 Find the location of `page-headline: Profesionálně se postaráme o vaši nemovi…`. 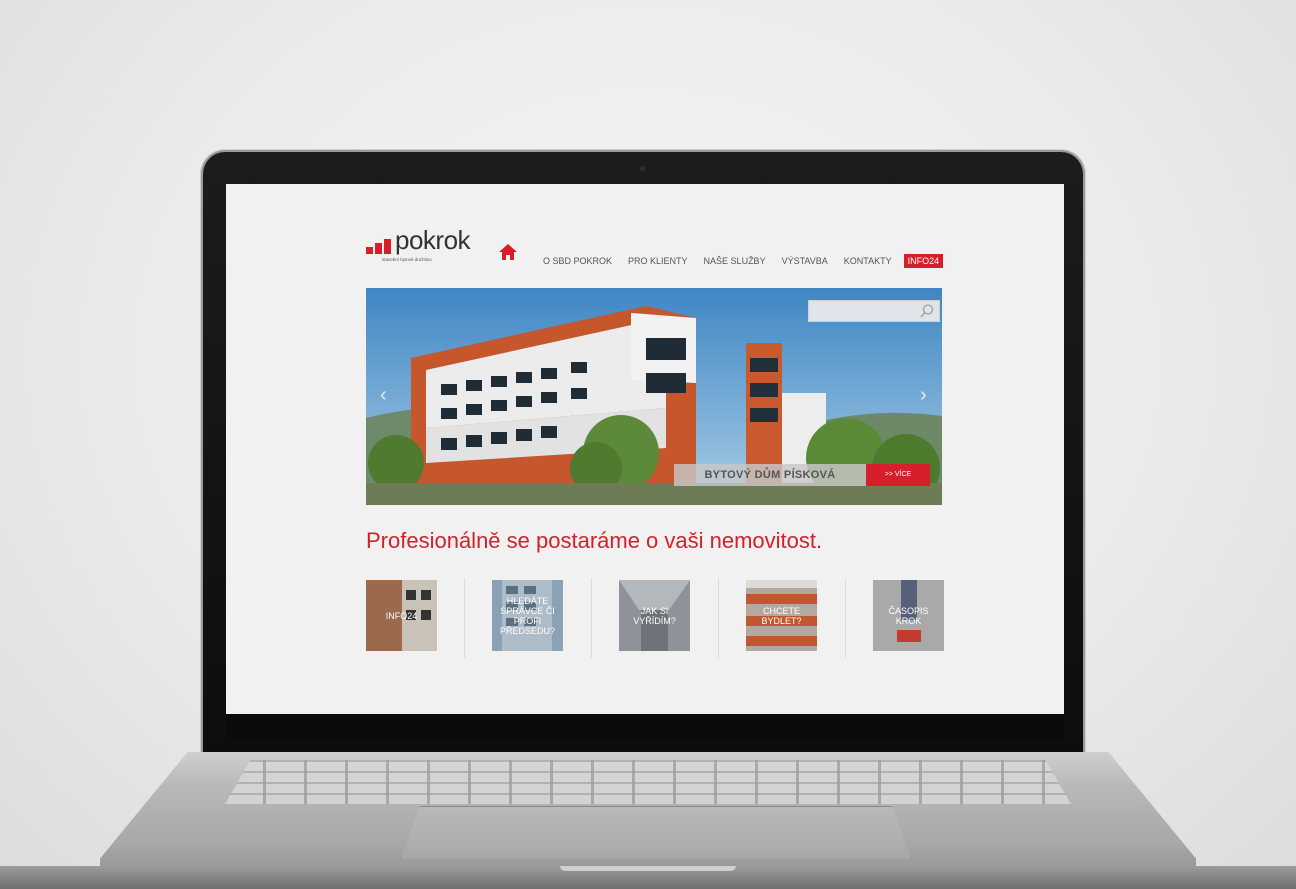

page-headline: Profesionálně se postaráme o vaši nemovi… is located at coordinates (594, 540).